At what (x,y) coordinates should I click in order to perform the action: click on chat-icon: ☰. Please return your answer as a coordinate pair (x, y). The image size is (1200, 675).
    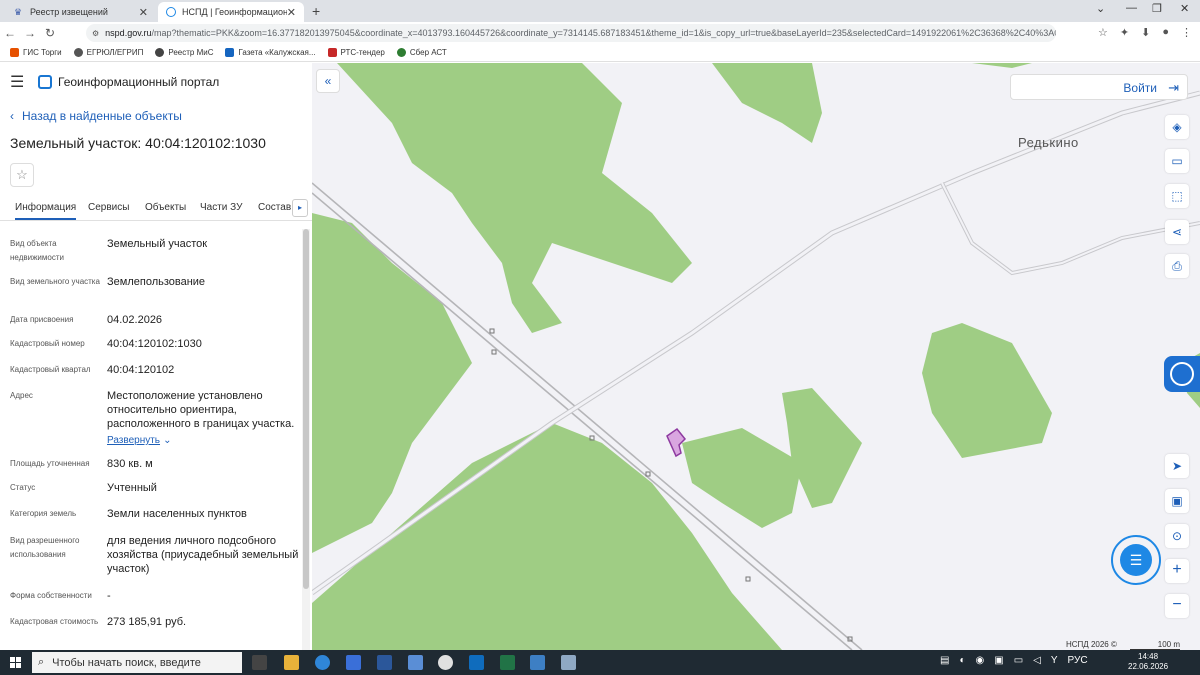
    Looking at the image, I should click on (1136, 560).